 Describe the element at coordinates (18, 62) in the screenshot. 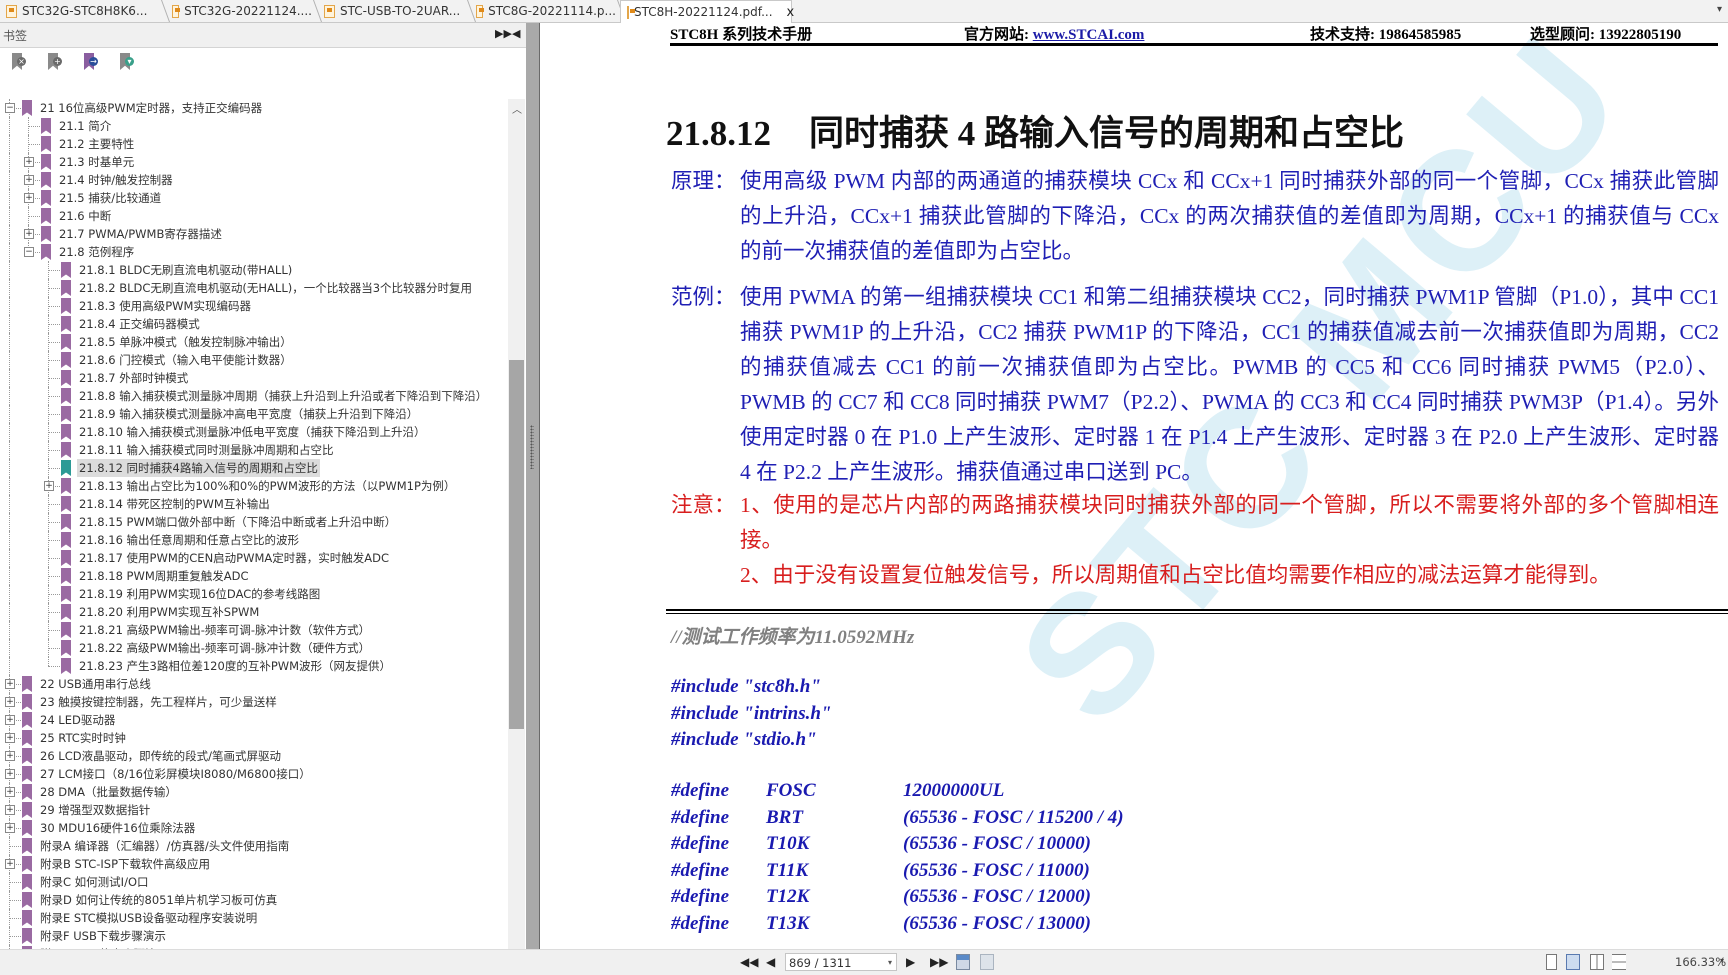

I see `delete-bookmark-button: ×` at that location.